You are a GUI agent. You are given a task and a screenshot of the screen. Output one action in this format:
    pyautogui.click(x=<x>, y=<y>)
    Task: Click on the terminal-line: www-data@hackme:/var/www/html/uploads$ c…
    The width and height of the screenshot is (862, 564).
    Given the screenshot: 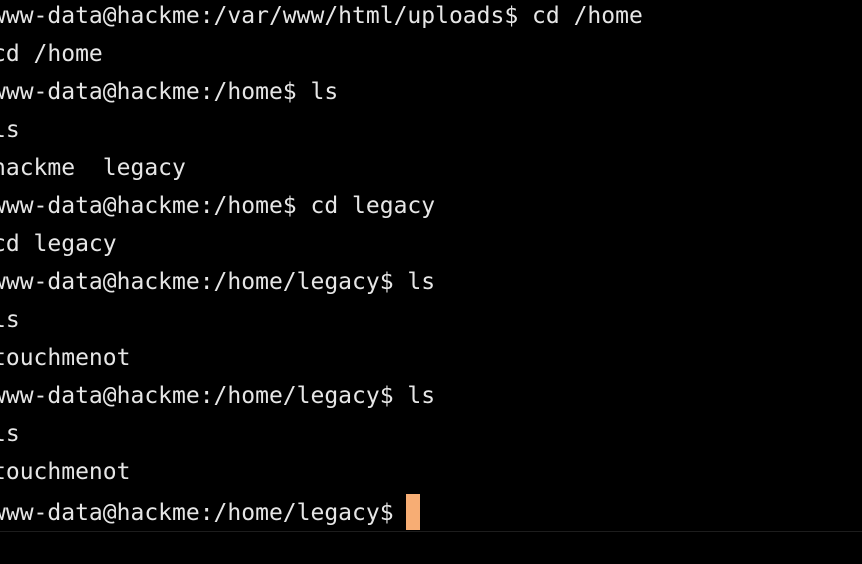 What is the action you would take?
    pyautogui.click(x=321, y=16)
    